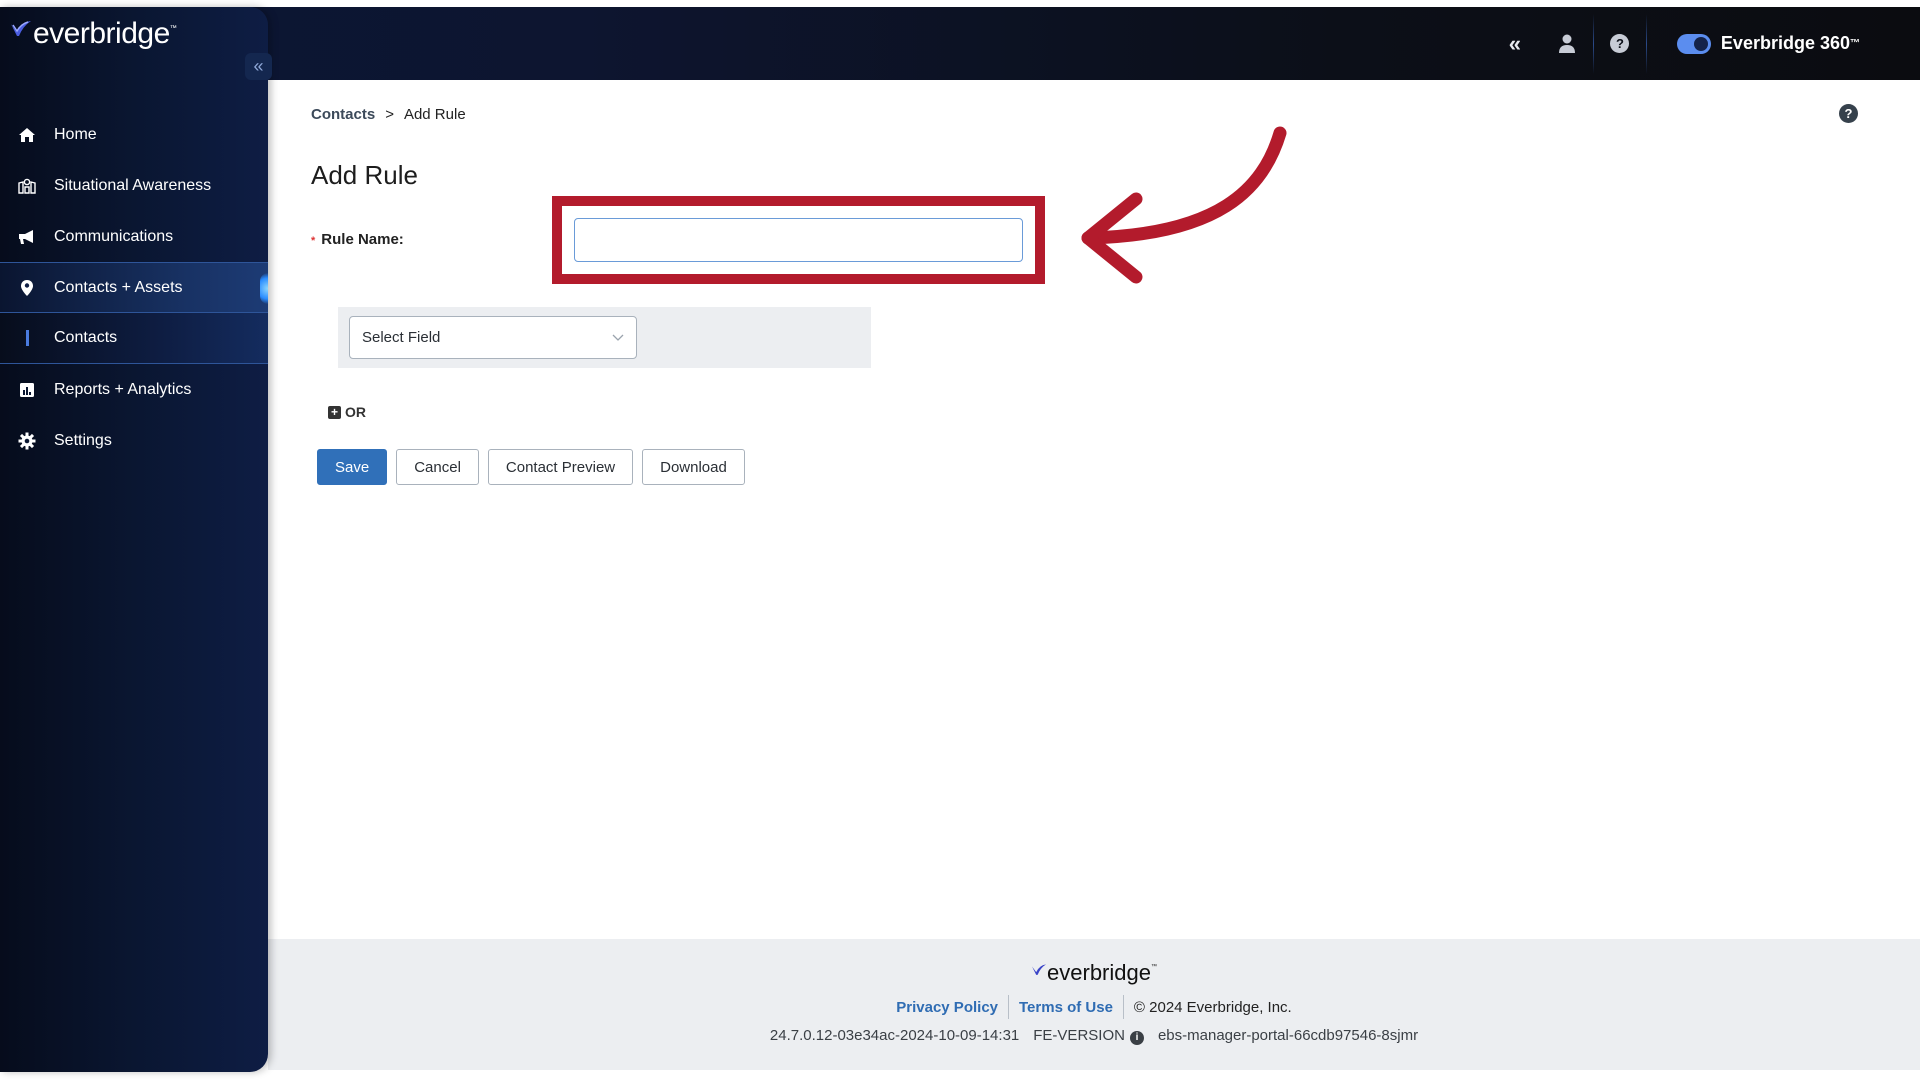 The width and height of the screenshot is (1920, 1080). What do you see at coordinates (798, 240) in the screenshot?
I see `rule-name-input` at bounding box center [798, 240].